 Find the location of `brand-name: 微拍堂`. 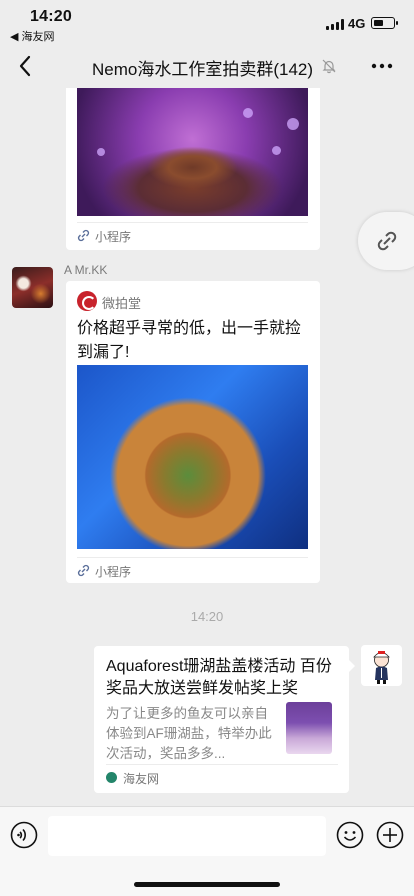

brand-name: 微拍堂 is located at coordinates (122, 303).